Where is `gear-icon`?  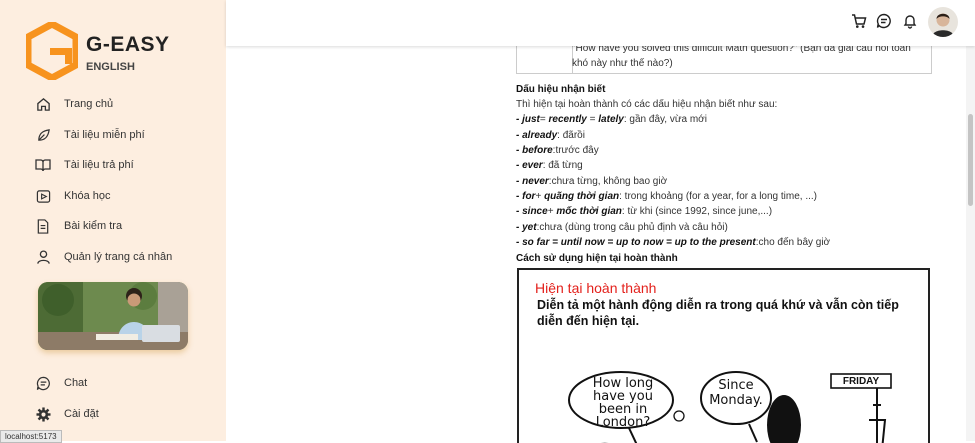 gear-icon is located at coordinates (43, 414).